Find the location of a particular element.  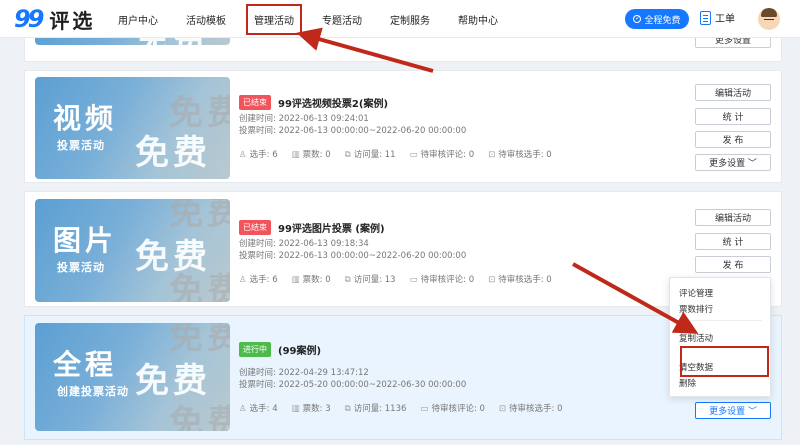

stat-visits: ⧉ 访问量: 13 is located at coordinates (370, 279).